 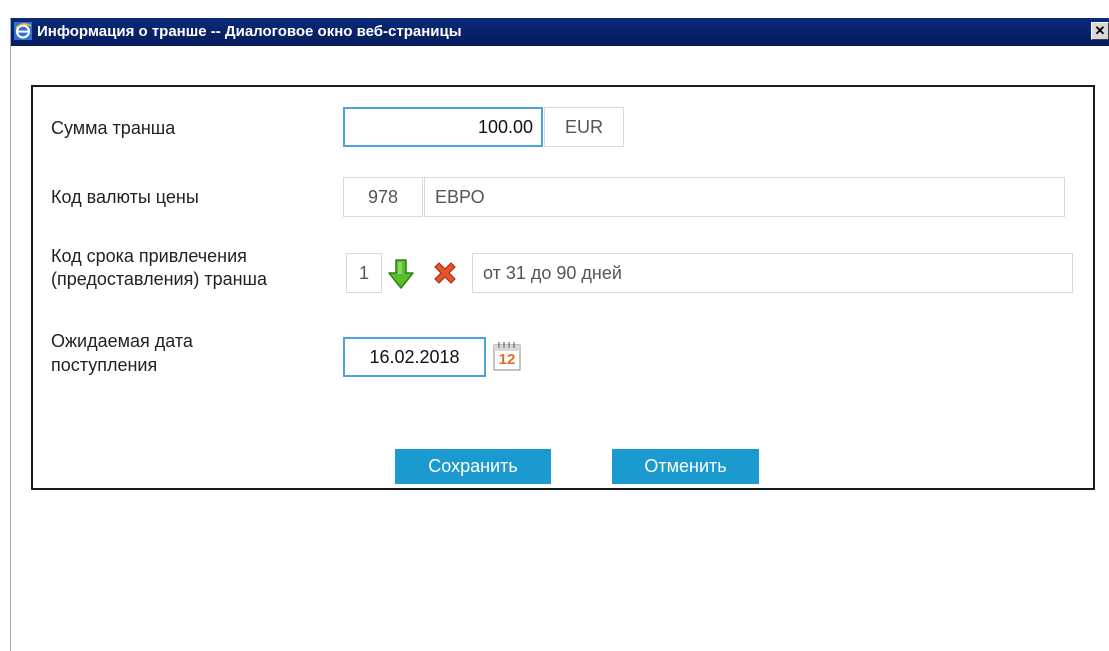 I want to click on term-code-label-line1: Код срока привлечения, so click(x=149, y=256).